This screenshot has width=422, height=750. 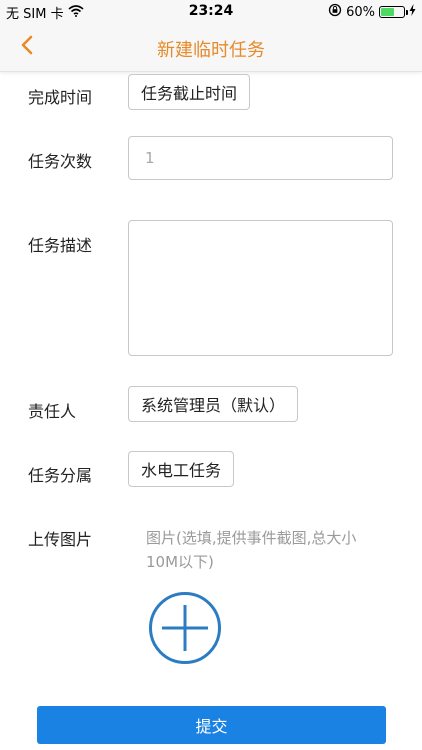 I want to click on add-photo-button, so click(x=185, y=628).